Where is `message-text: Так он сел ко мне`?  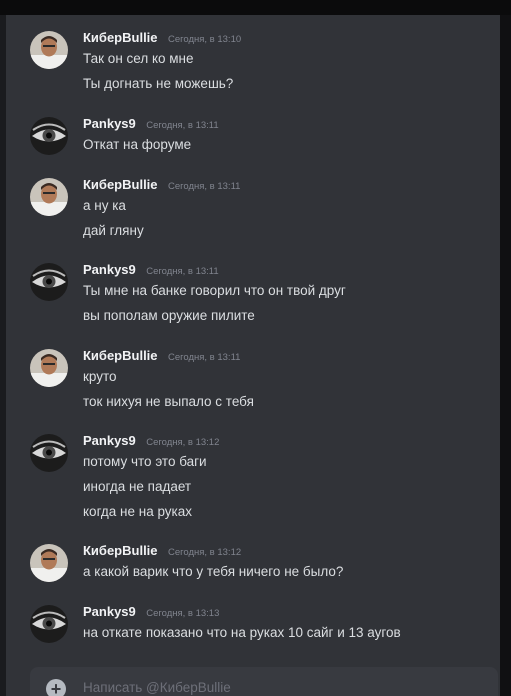 message-text: Так он сел ко мне is located at coordinates (138, 58).